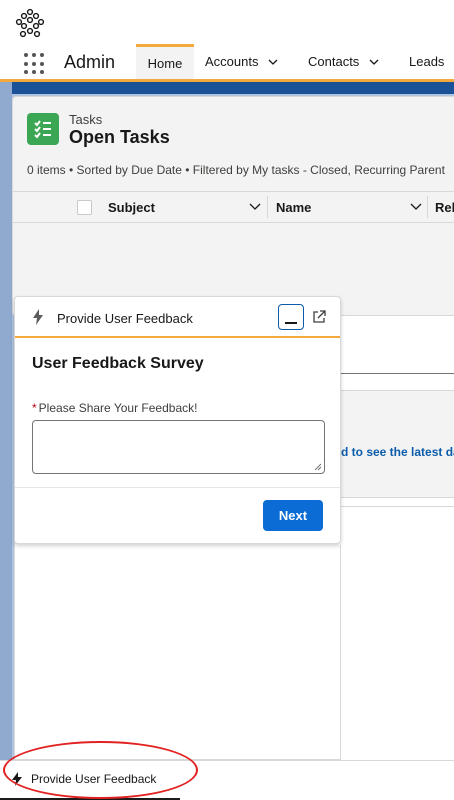 This screenshot has height=800, width=454. Describe the element at coordinates (293, 207) in the screenshot. I see `column-name: Name` at that location.